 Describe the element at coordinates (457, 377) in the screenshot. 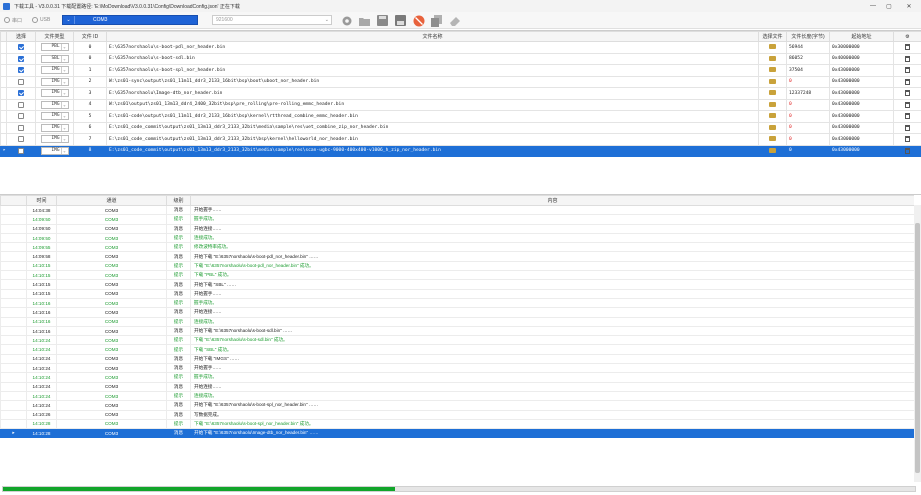

I see `log-row: 14:10:24 COM3 提示 握手成功。` at that location.